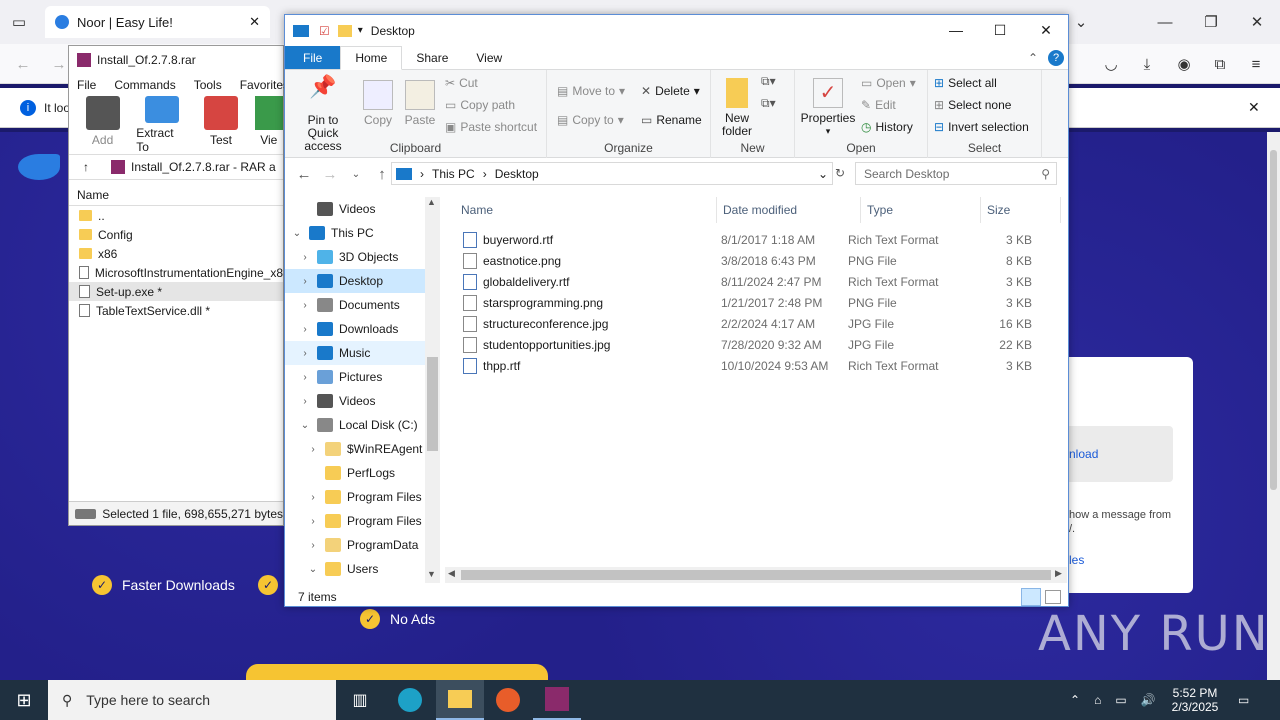 The height and width of the screenshot is (720, 1280). Describe the element at coordinates (670, 91) in the screenshot. I see `delete-button: ✕ Delete ▾` at that location.